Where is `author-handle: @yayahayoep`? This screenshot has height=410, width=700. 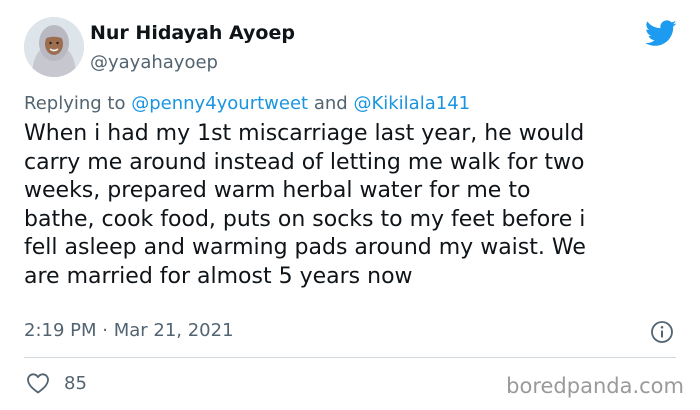 author-handle: @yayahayoep is located at coordinates (154, 62).